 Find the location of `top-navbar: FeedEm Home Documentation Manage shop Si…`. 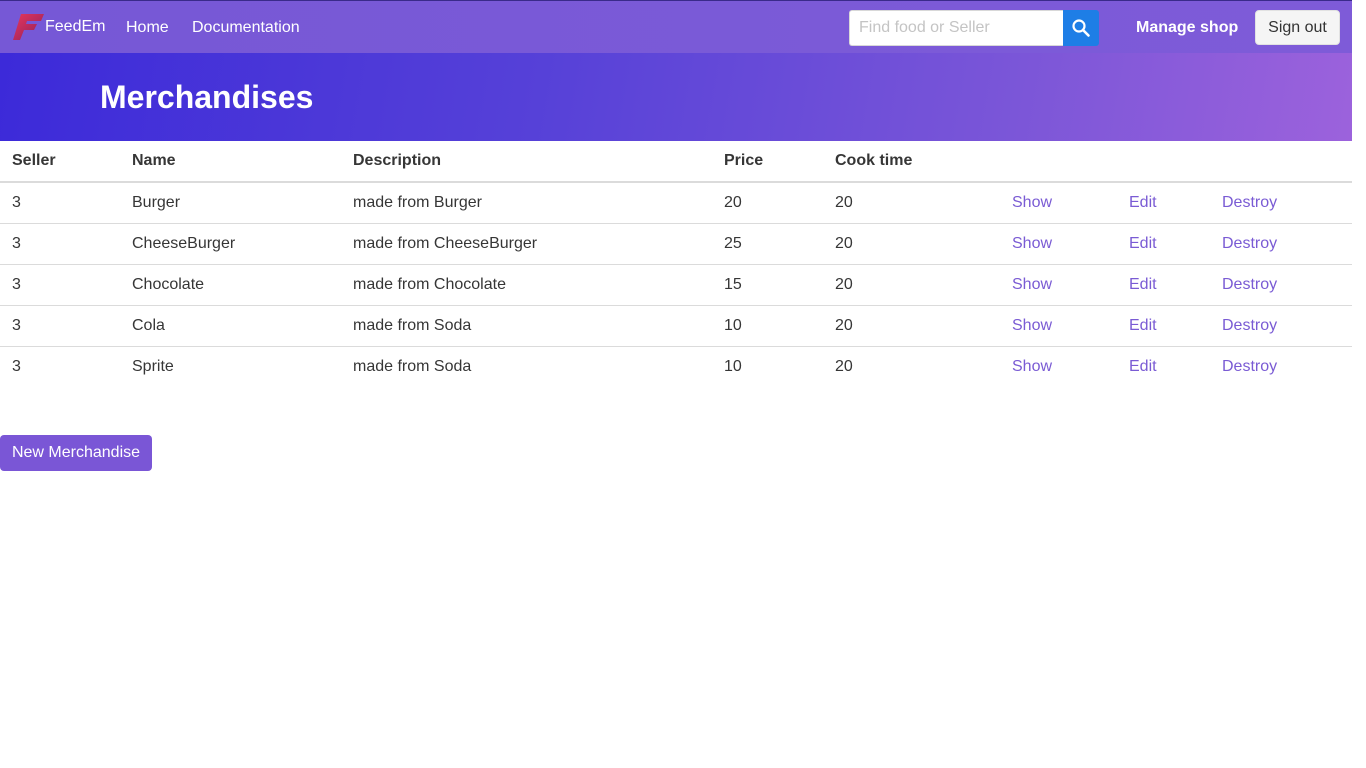

top-navbar: FeedEm Home Documentation Manage shop Si… is located at coordinates (676, 26).